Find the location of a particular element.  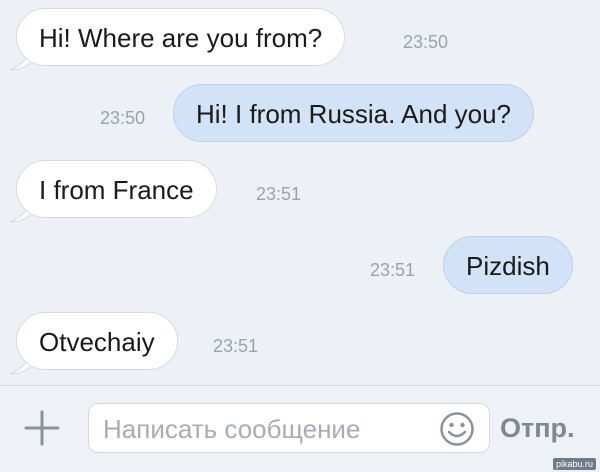

message-bubble: I from France is located at coordinates (116, 189).